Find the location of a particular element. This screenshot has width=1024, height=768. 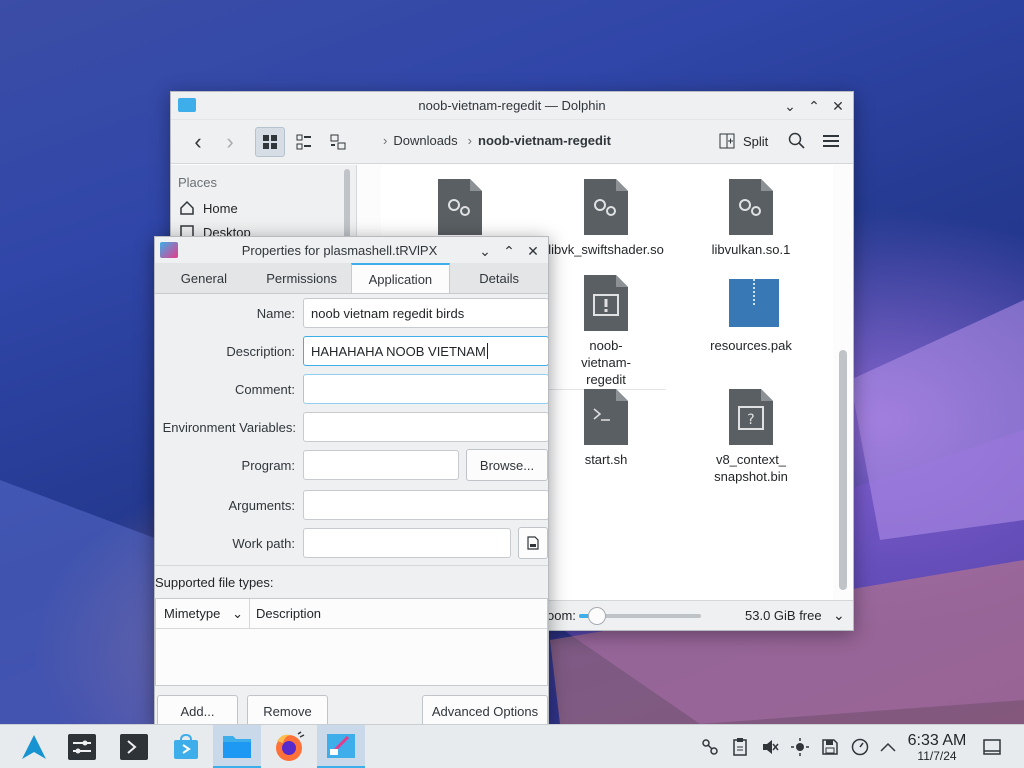

arguments-field is located at coordinates (425, 505).